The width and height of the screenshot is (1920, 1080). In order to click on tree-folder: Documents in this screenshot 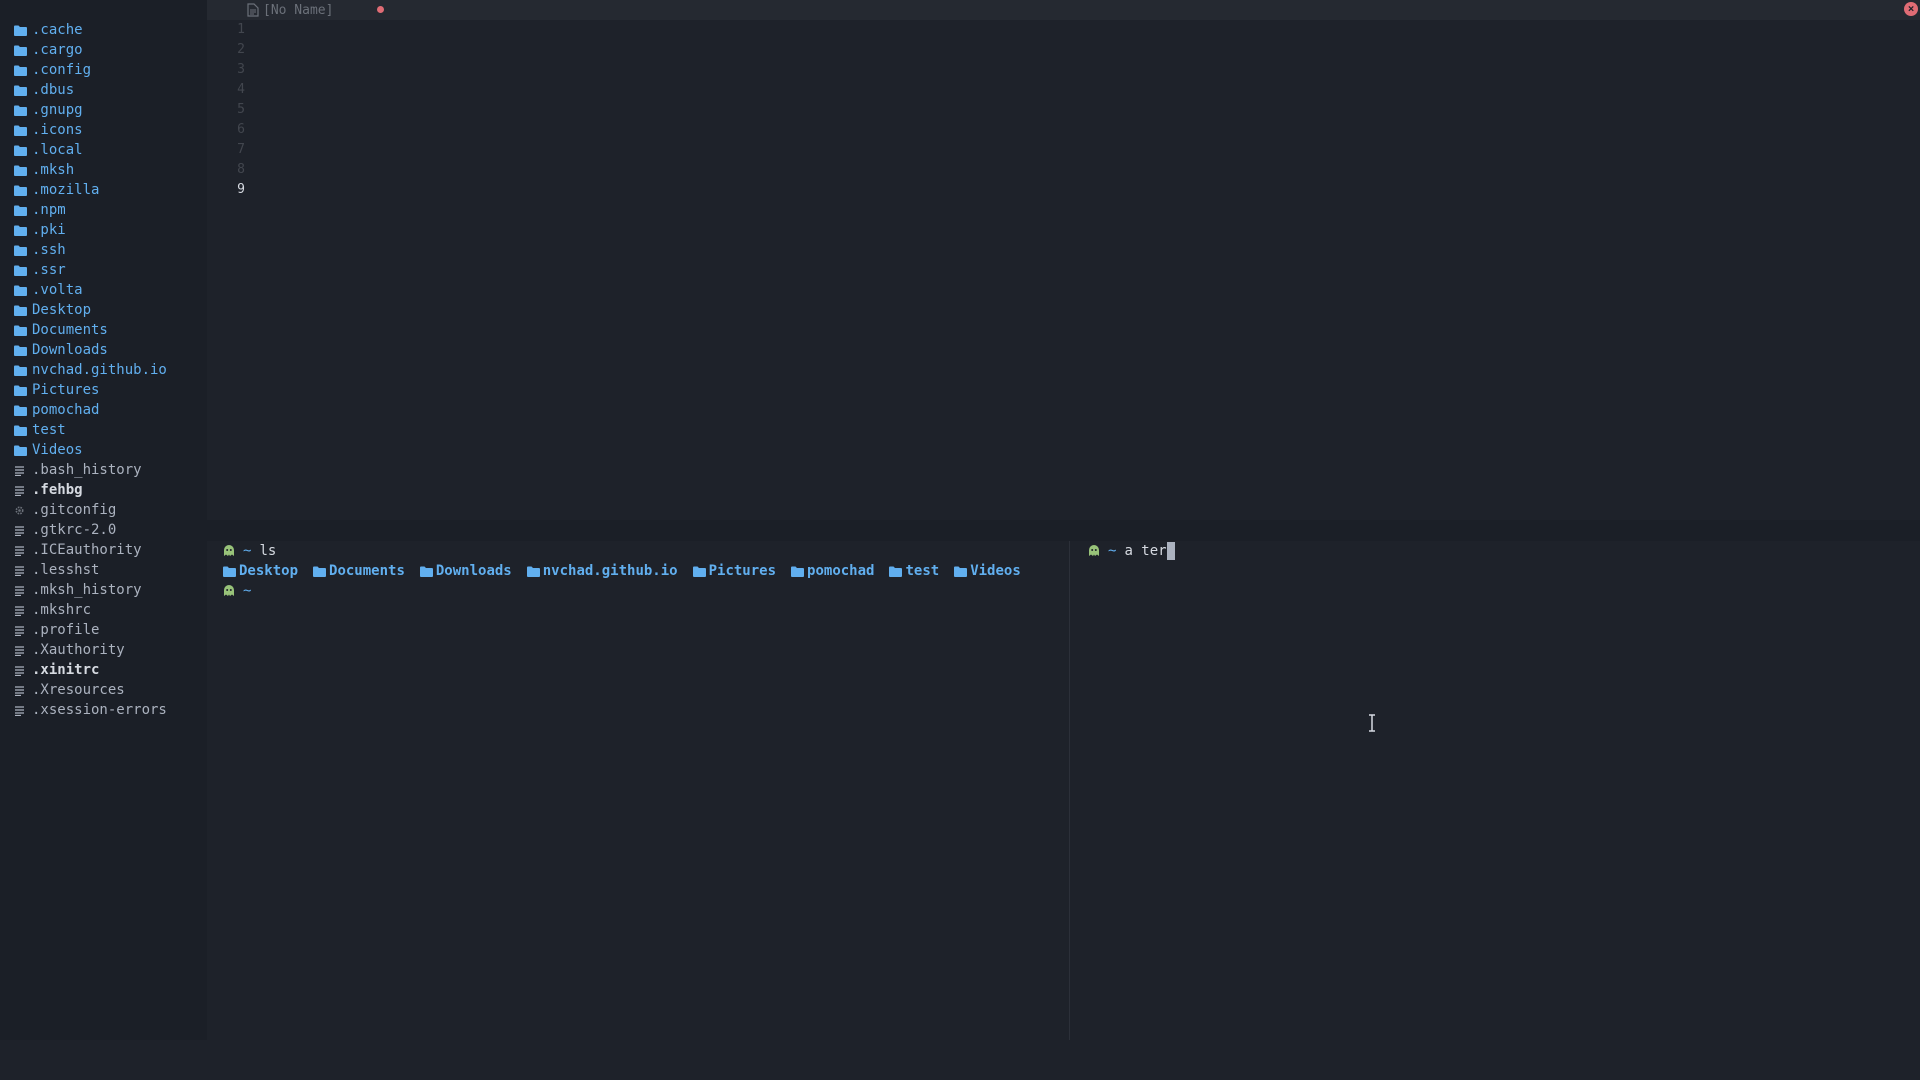, I will do `click(103, 330)`.